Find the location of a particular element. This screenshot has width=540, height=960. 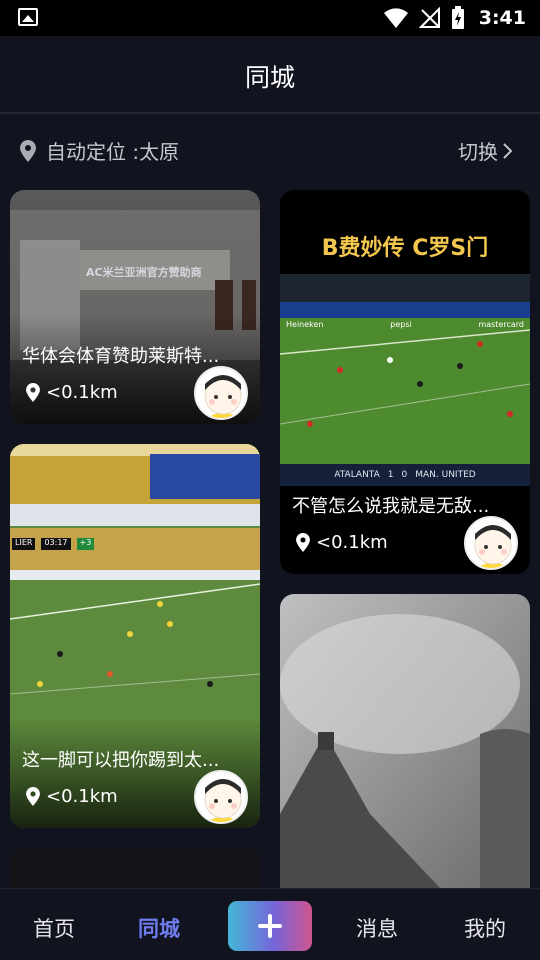

add-post-button is located at coordinates (270, 926).